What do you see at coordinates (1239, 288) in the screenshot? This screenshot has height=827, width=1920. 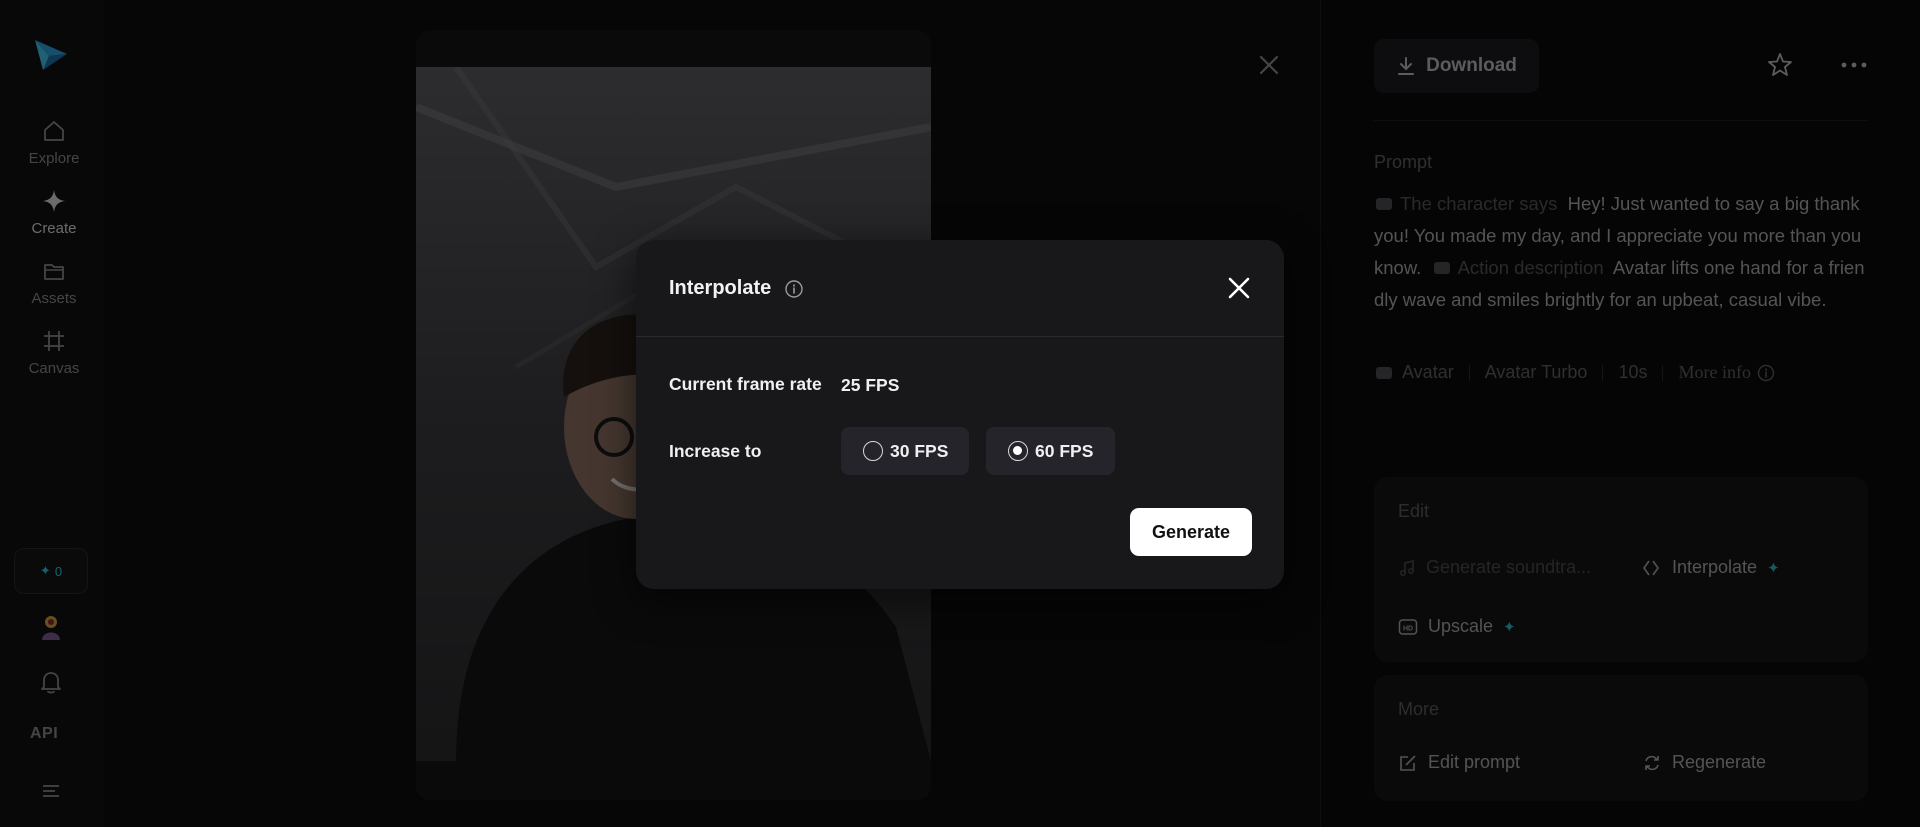 I see `close-dialog-icon` at bounding box center [1239, 288].